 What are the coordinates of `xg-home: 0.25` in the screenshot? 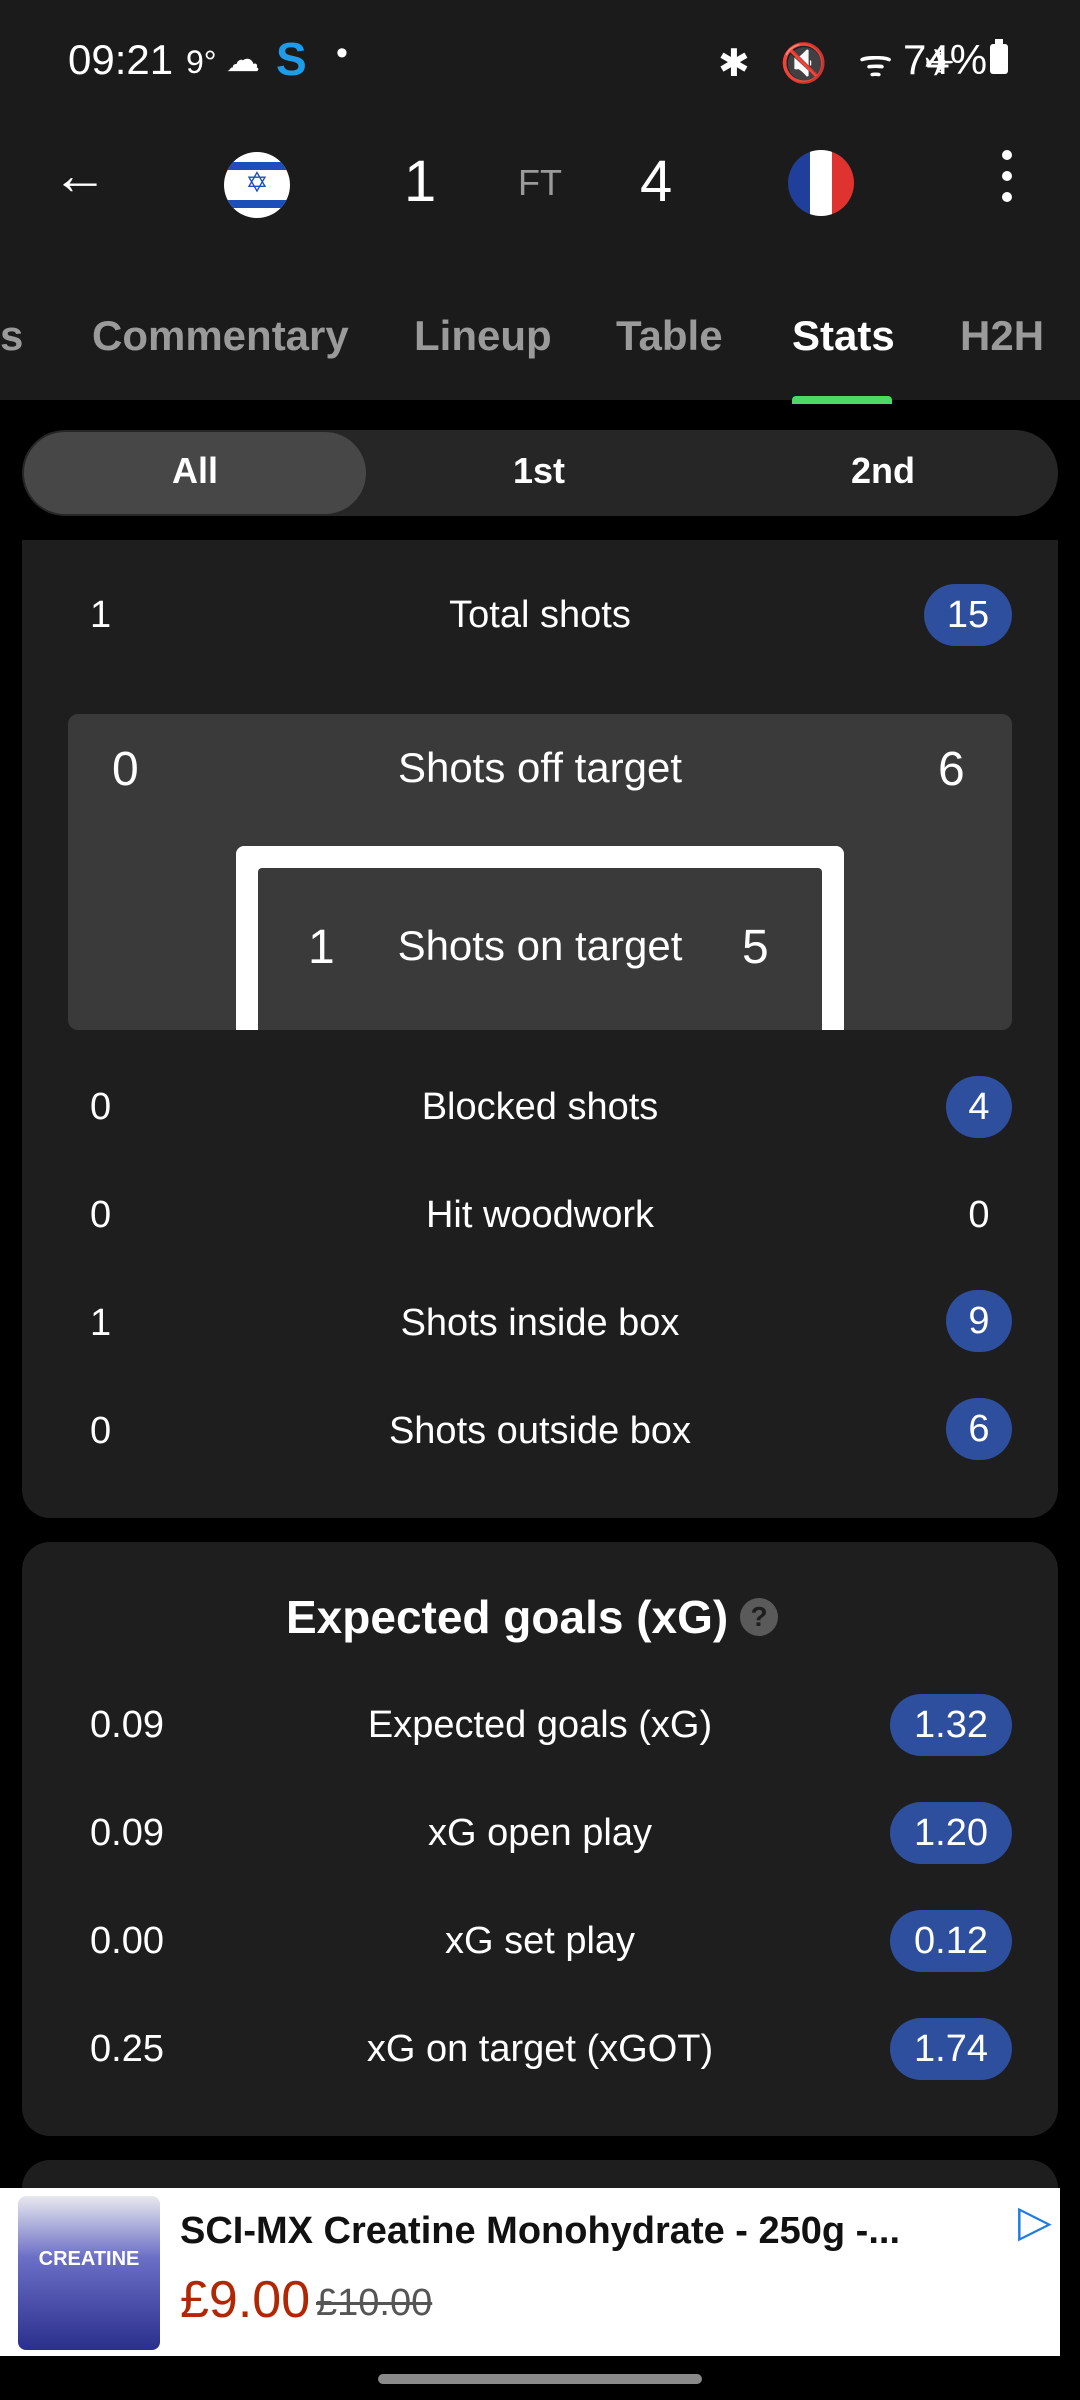 It's located at (127, 2049).